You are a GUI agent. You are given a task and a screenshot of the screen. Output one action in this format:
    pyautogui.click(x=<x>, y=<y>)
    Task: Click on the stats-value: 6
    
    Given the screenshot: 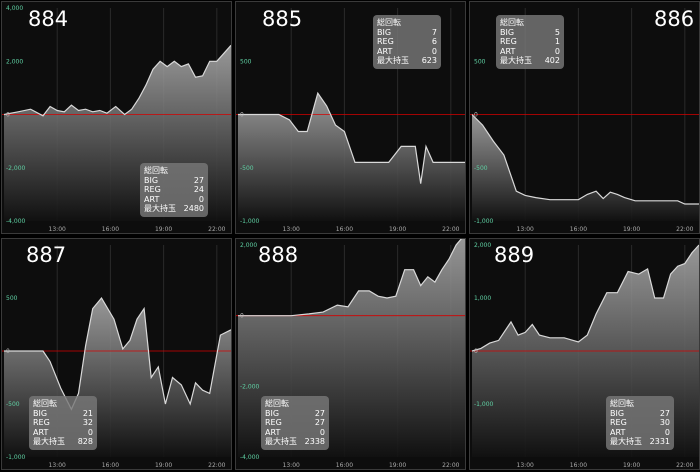 What is the action you would take?
    pyautogui.click(x=434, y=42)
    